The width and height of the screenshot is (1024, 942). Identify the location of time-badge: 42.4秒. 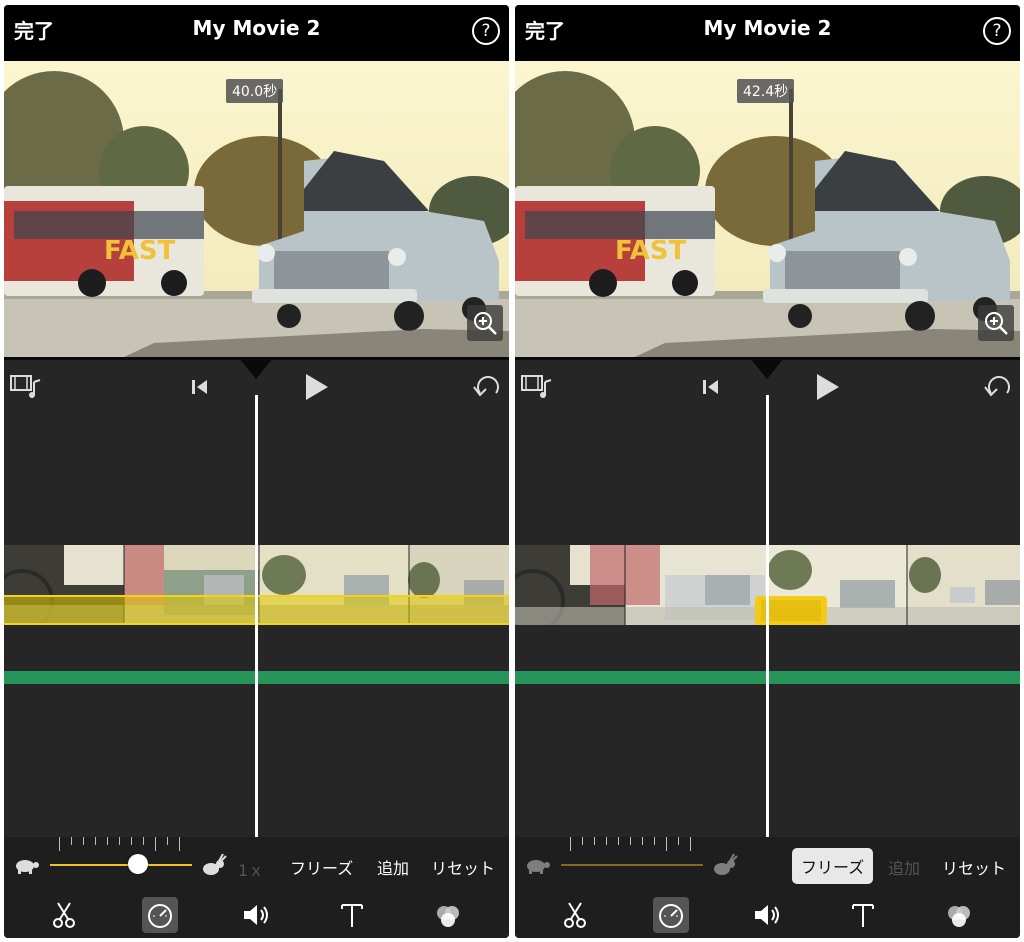
(766, 91).